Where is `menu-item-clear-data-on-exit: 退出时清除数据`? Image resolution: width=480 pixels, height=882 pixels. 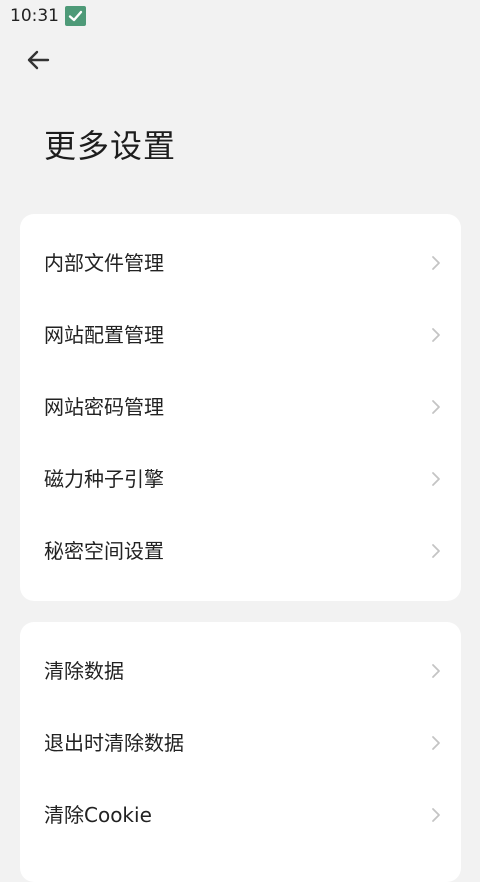 menu-item-clear-data-on-exit: 退出时清除数据 is located at coordinates (240, 743).